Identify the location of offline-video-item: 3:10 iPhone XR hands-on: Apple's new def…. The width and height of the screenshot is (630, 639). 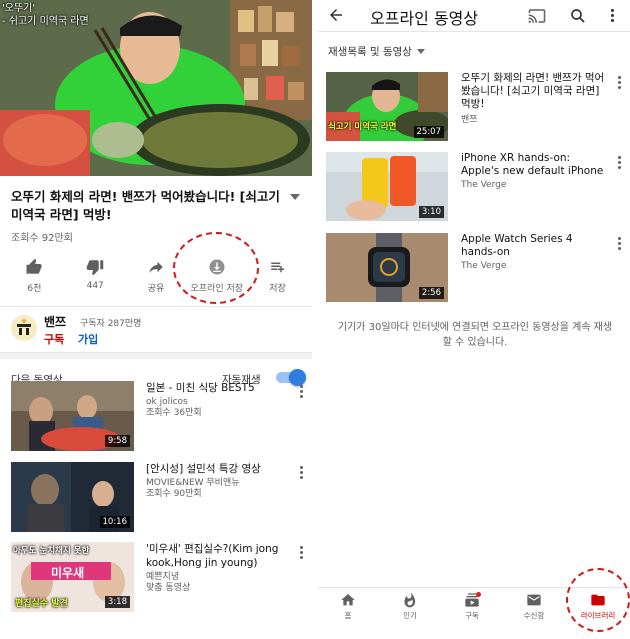
(474, 188).